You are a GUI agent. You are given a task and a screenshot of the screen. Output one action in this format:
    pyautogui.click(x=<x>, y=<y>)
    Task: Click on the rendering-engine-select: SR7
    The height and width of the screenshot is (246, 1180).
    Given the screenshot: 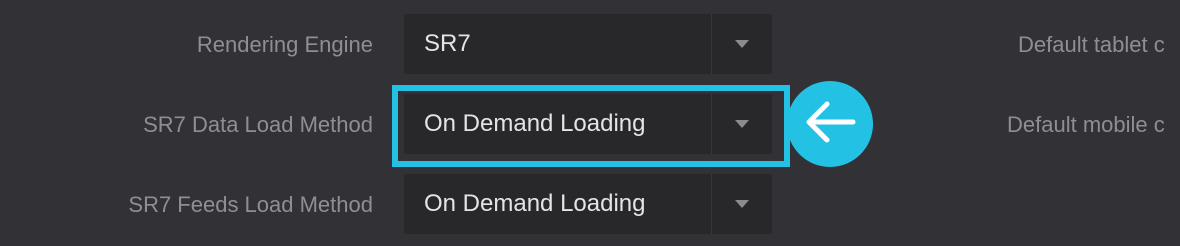 What is the action you would take?
    pyautogui.click(x=588, y=44)
    